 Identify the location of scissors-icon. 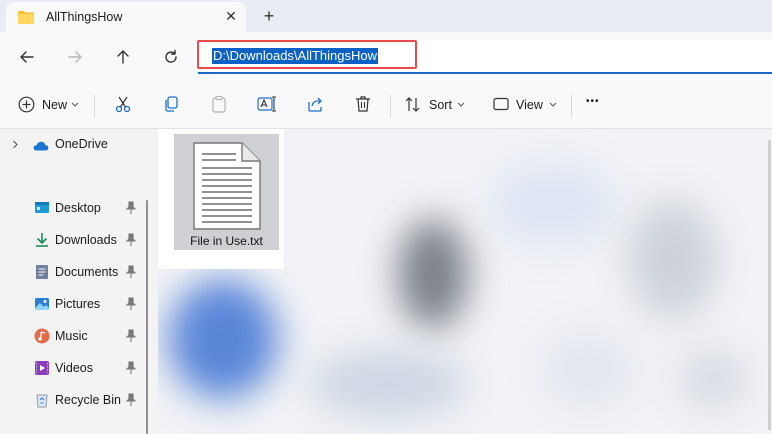
(123, 104).